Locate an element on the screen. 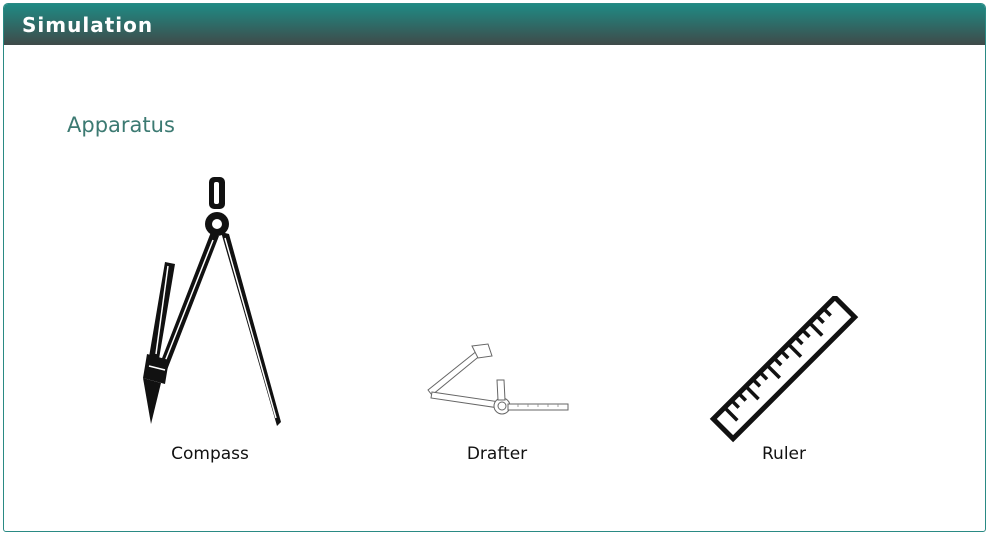  ruler-icon is located at coordinates (784, 369).